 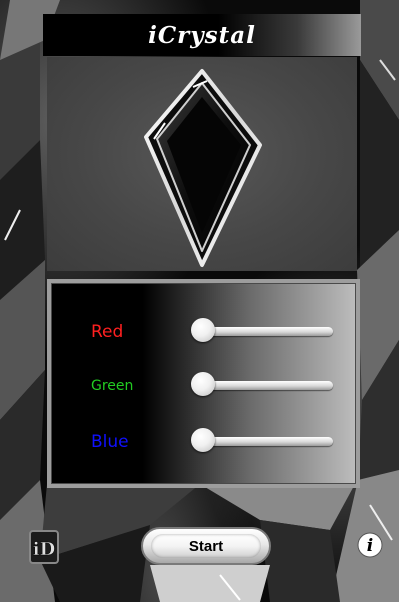 I want to click on svg-text: iD, so click(x=44, y=549).